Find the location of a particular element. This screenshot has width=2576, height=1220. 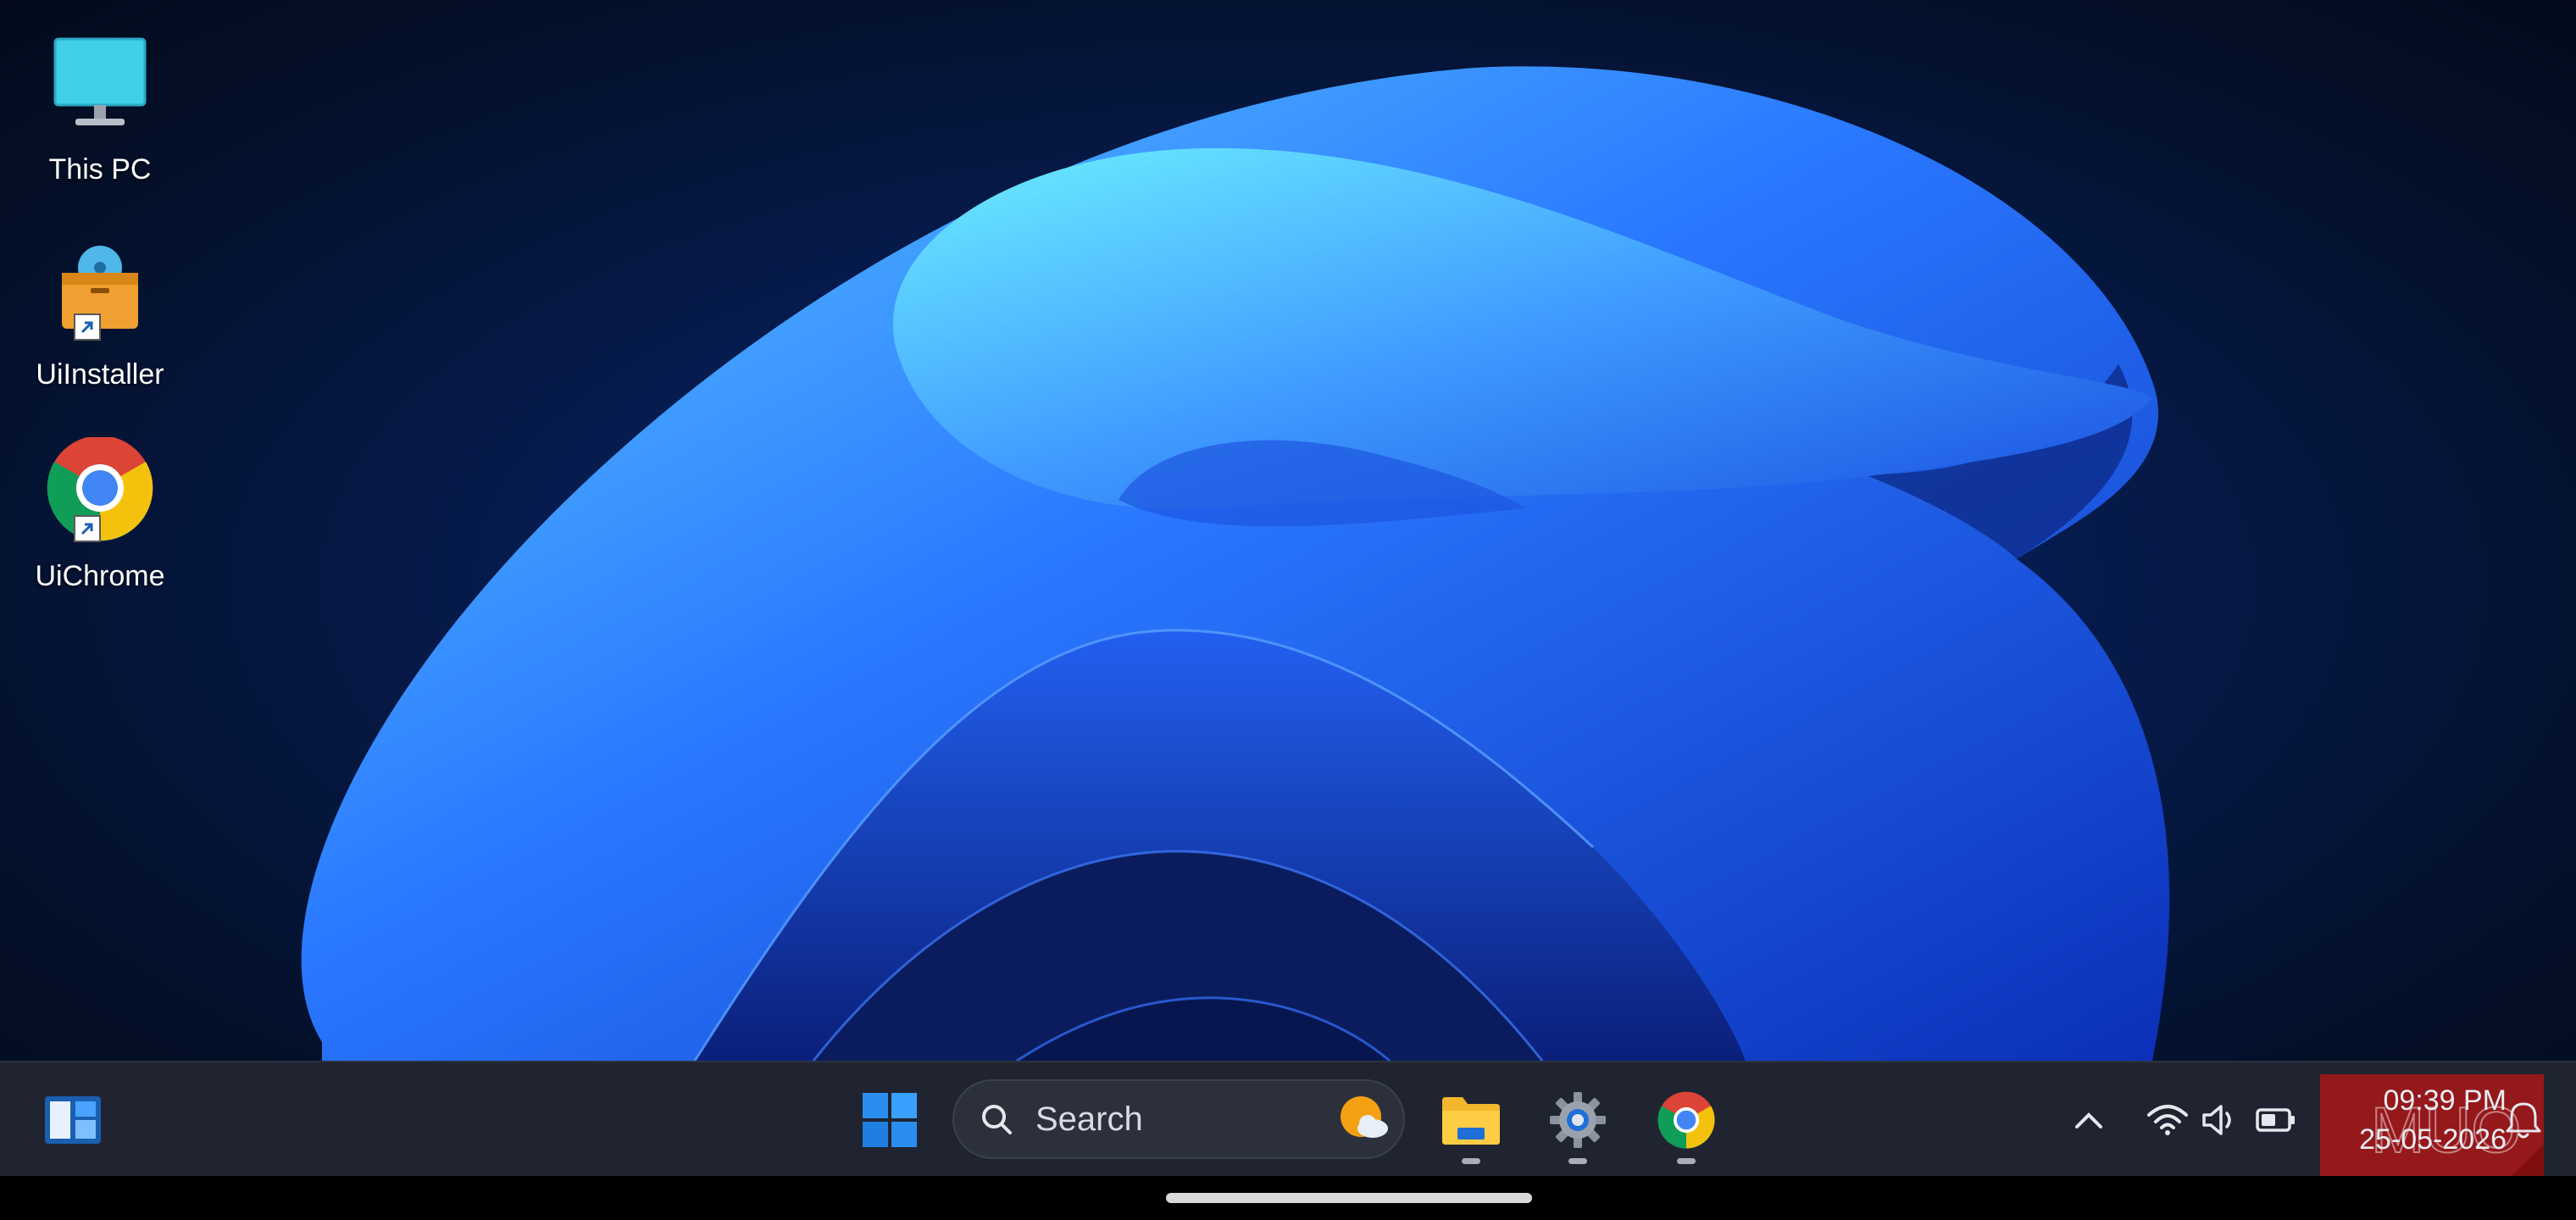

notifications-button is located at coordinates (2523, 1120).